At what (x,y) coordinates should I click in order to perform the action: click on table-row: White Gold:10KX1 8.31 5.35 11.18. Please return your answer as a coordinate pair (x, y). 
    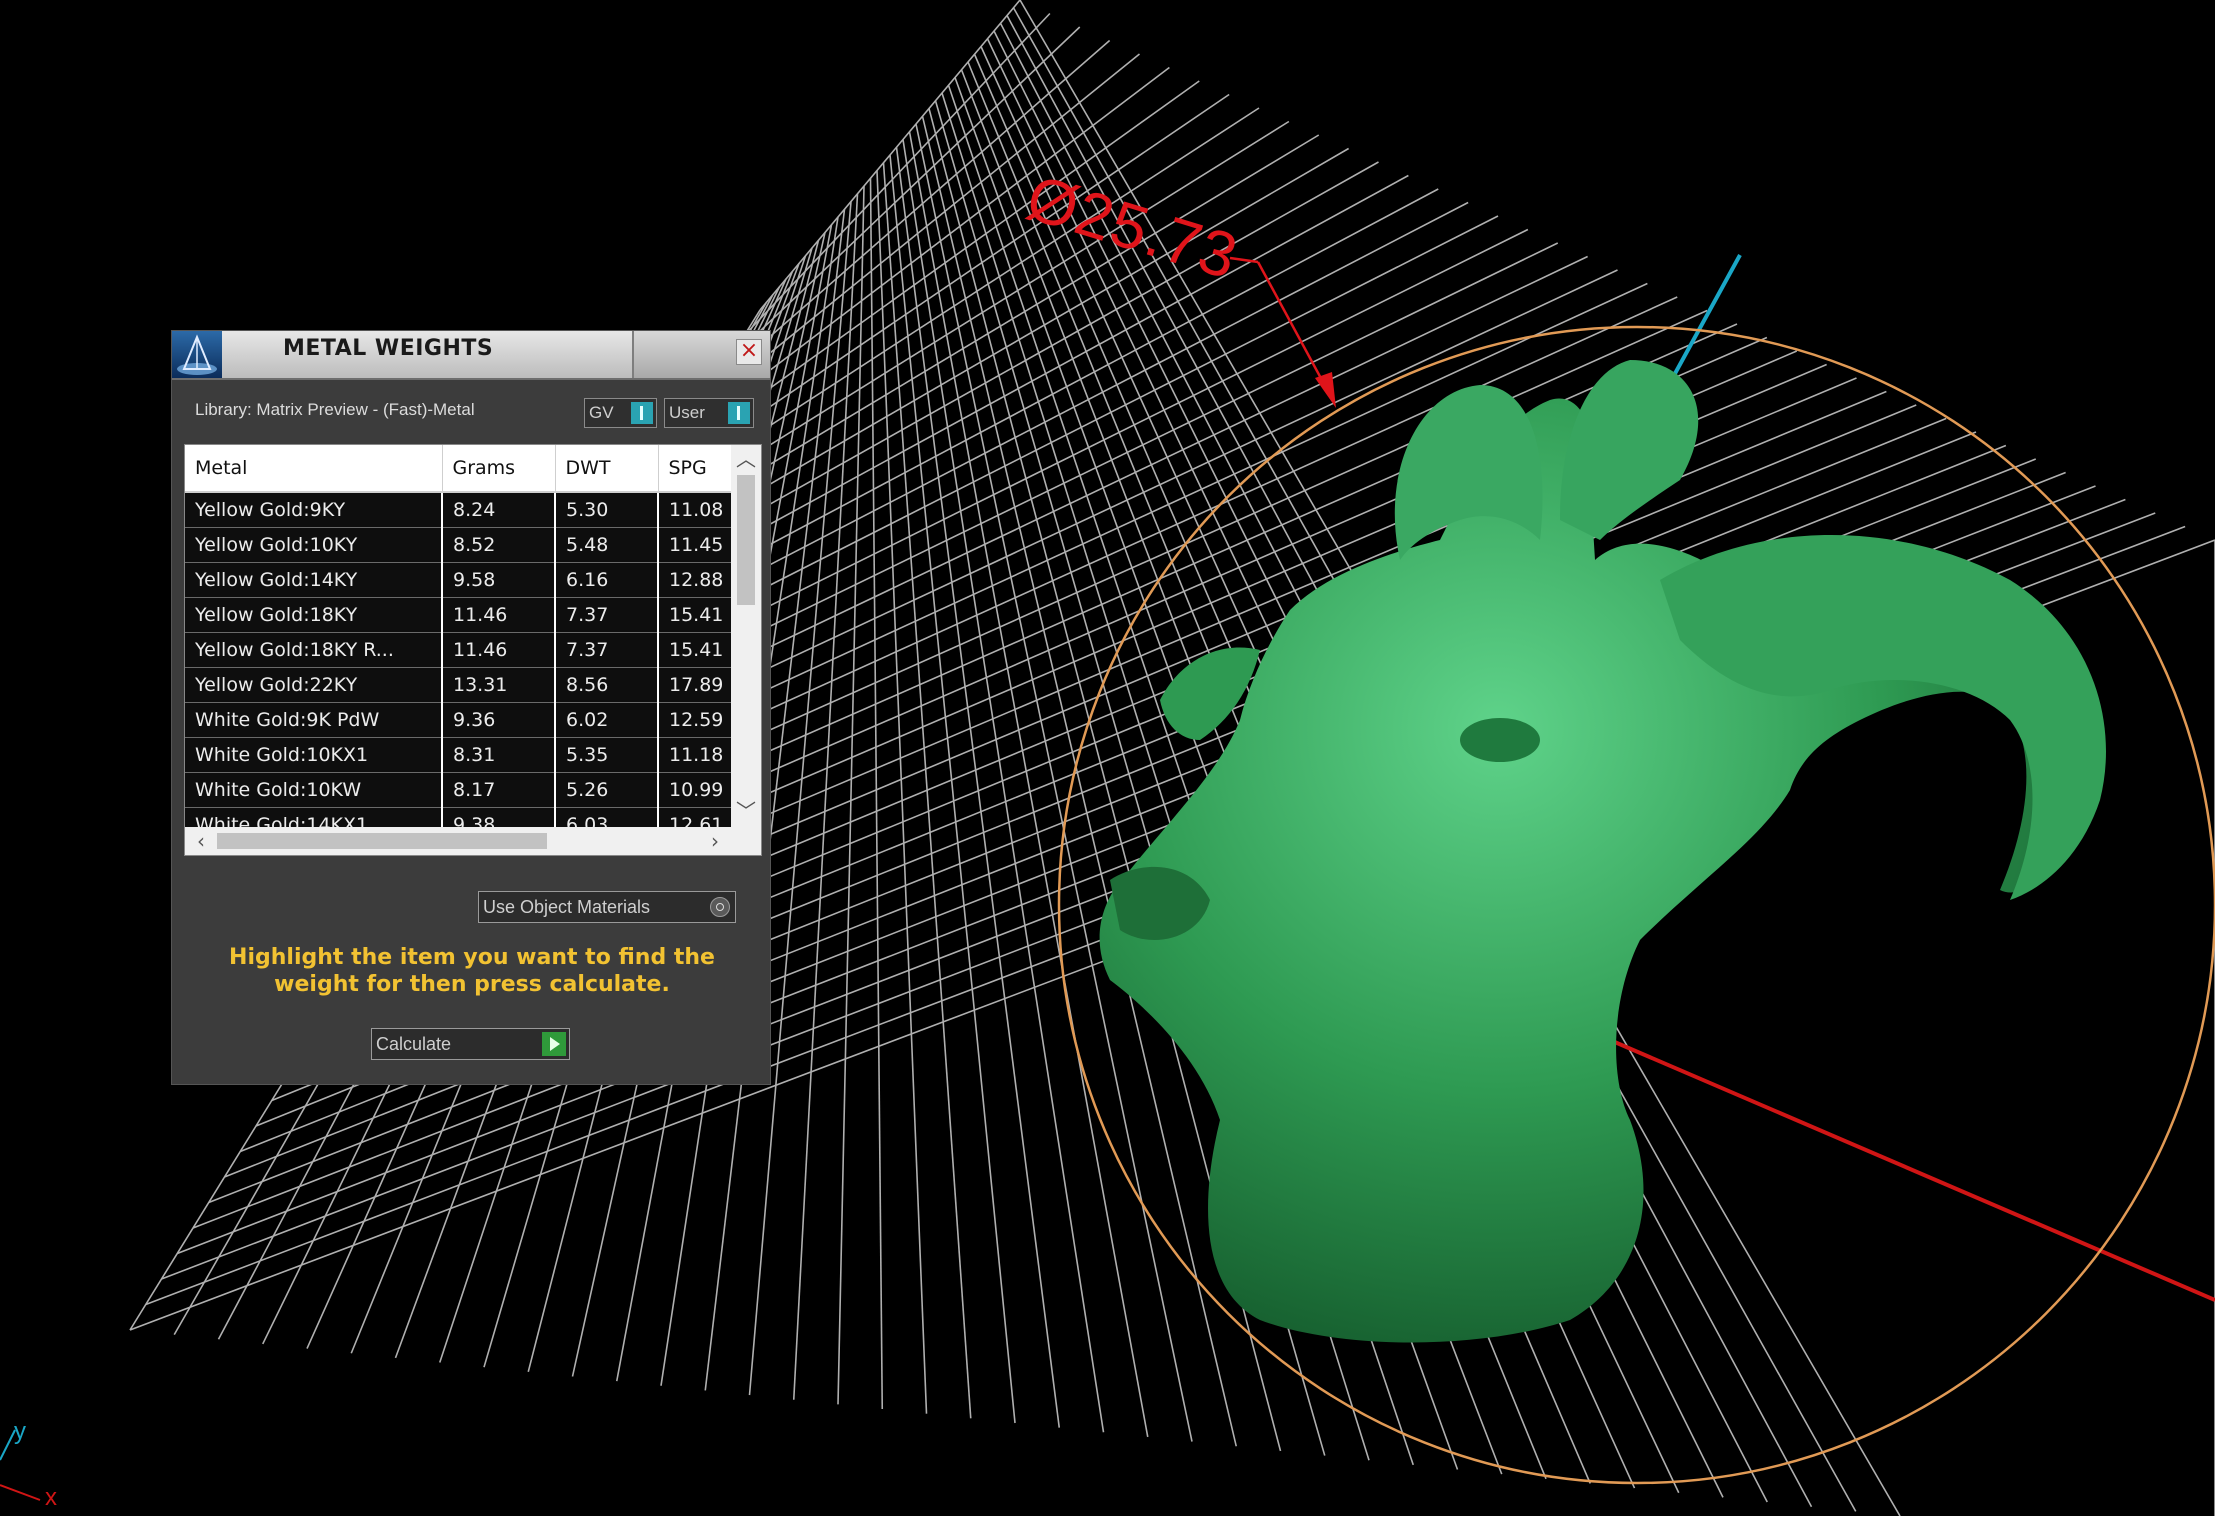
    Looking at the image, I should click on (458, 755).